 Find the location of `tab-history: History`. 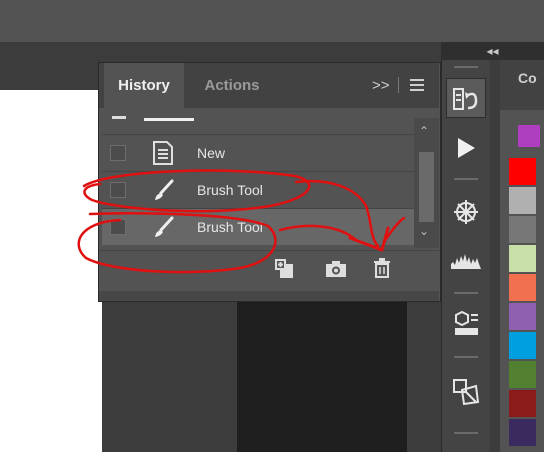

tab-history: History is located at coordinates (144, 85).